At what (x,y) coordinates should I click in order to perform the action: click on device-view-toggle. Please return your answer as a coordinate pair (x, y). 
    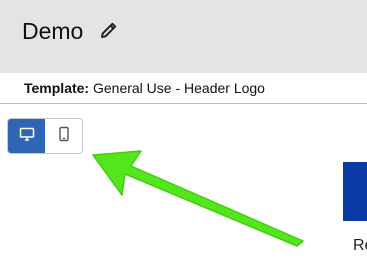
    Looking at the image, I should click on (45, 136).